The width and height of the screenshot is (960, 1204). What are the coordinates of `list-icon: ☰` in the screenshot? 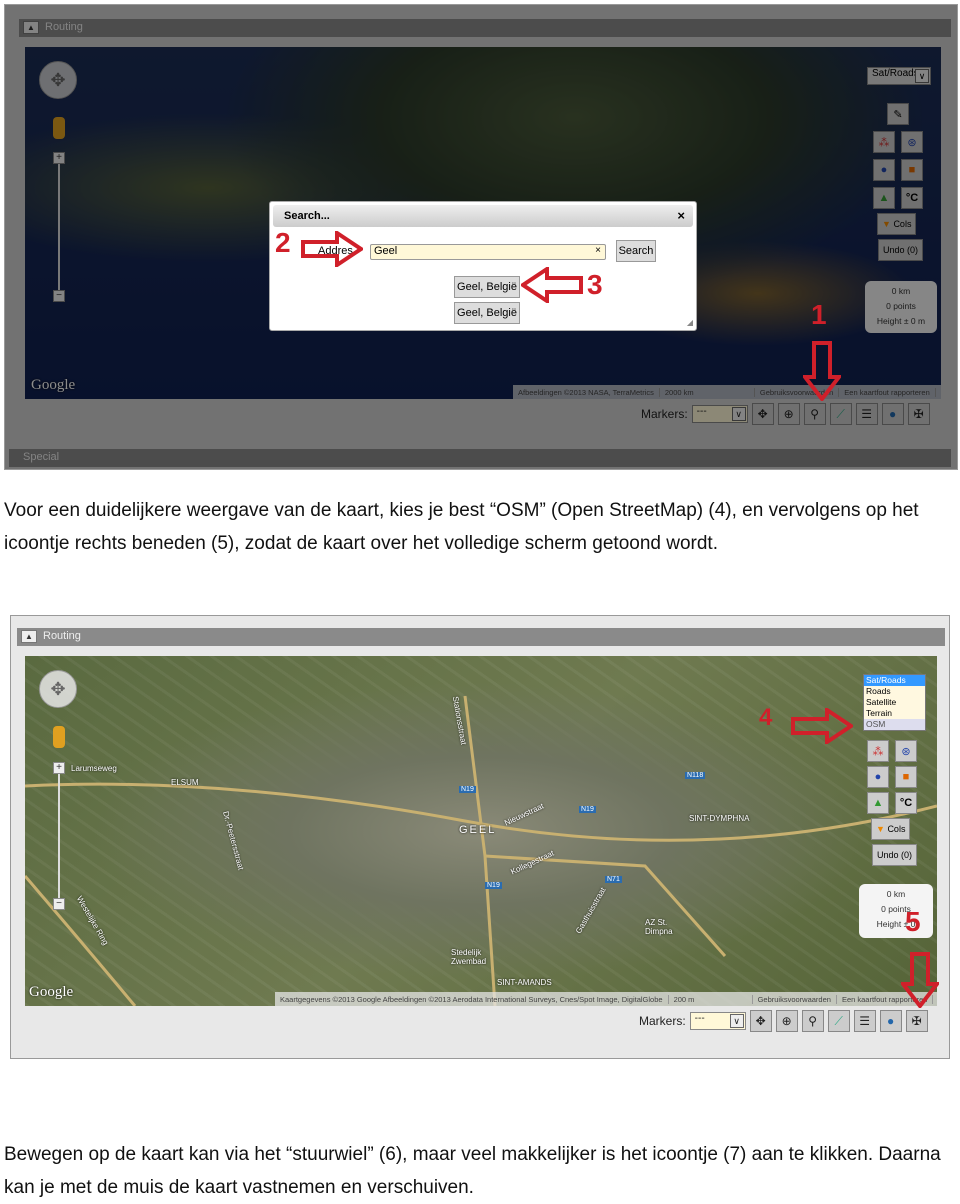 It's located at (864, 1021).